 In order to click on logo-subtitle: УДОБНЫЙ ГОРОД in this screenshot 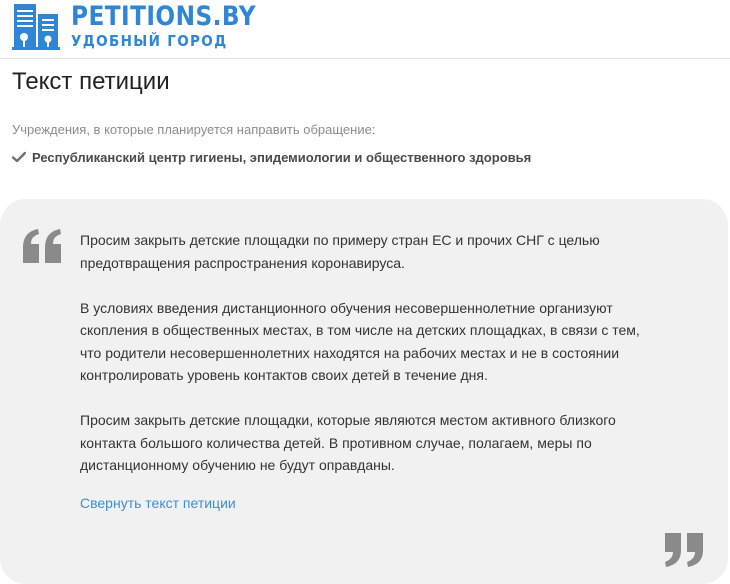, I will do `click(149, 41)`.